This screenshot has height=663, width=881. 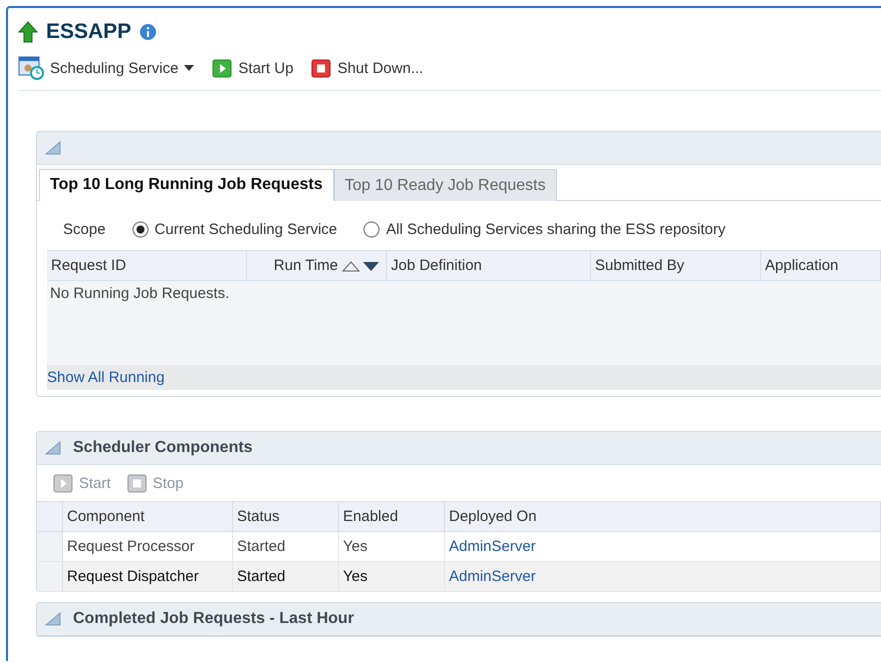 I want to click on column-header: Job Definition, so click(x=489, y=265).